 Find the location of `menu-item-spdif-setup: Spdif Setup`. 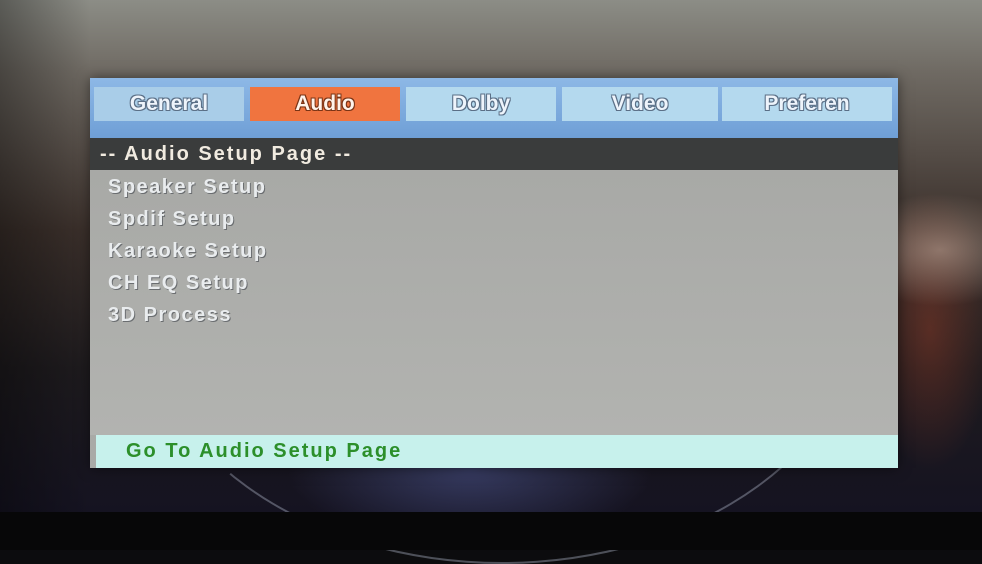

menu-item-spdif-setup: Spdif Setup is located at coordinates (172, 219).